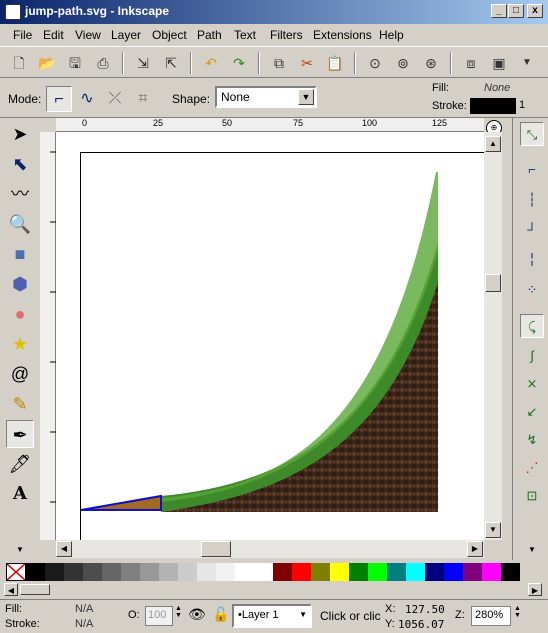 The image size is (548, 633). I want to click on scroll-left-icon: ◀, so click(64, 549).